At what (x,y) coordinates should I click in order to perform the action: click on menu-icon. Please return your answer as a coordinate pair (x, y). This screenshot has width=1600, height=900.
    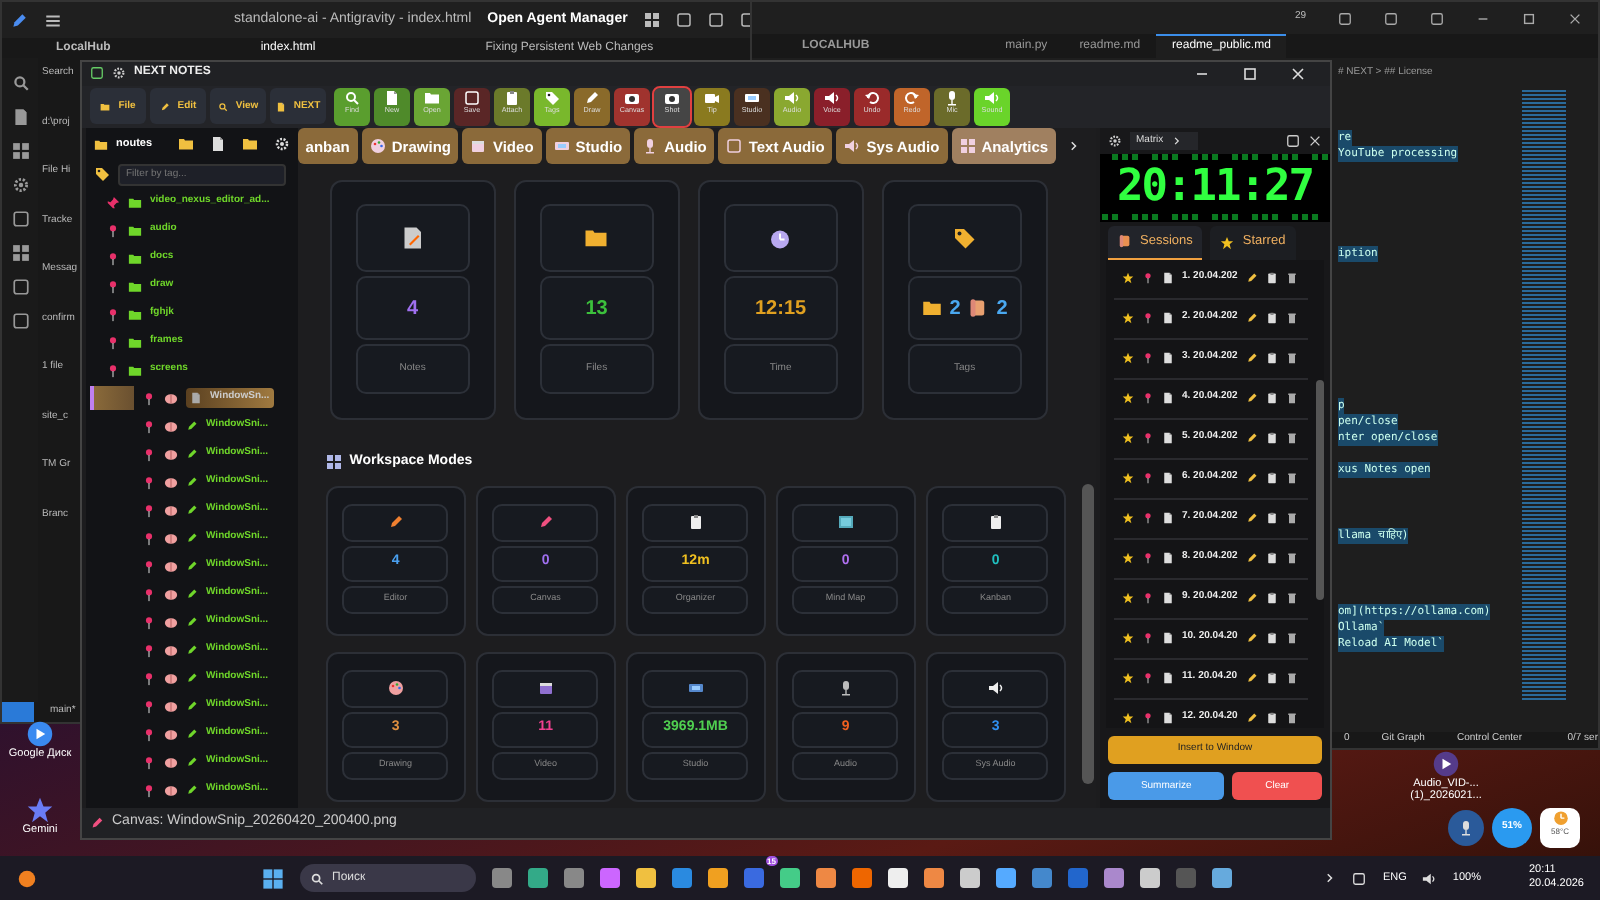
    Looking at the image, I should click on (53, 20).